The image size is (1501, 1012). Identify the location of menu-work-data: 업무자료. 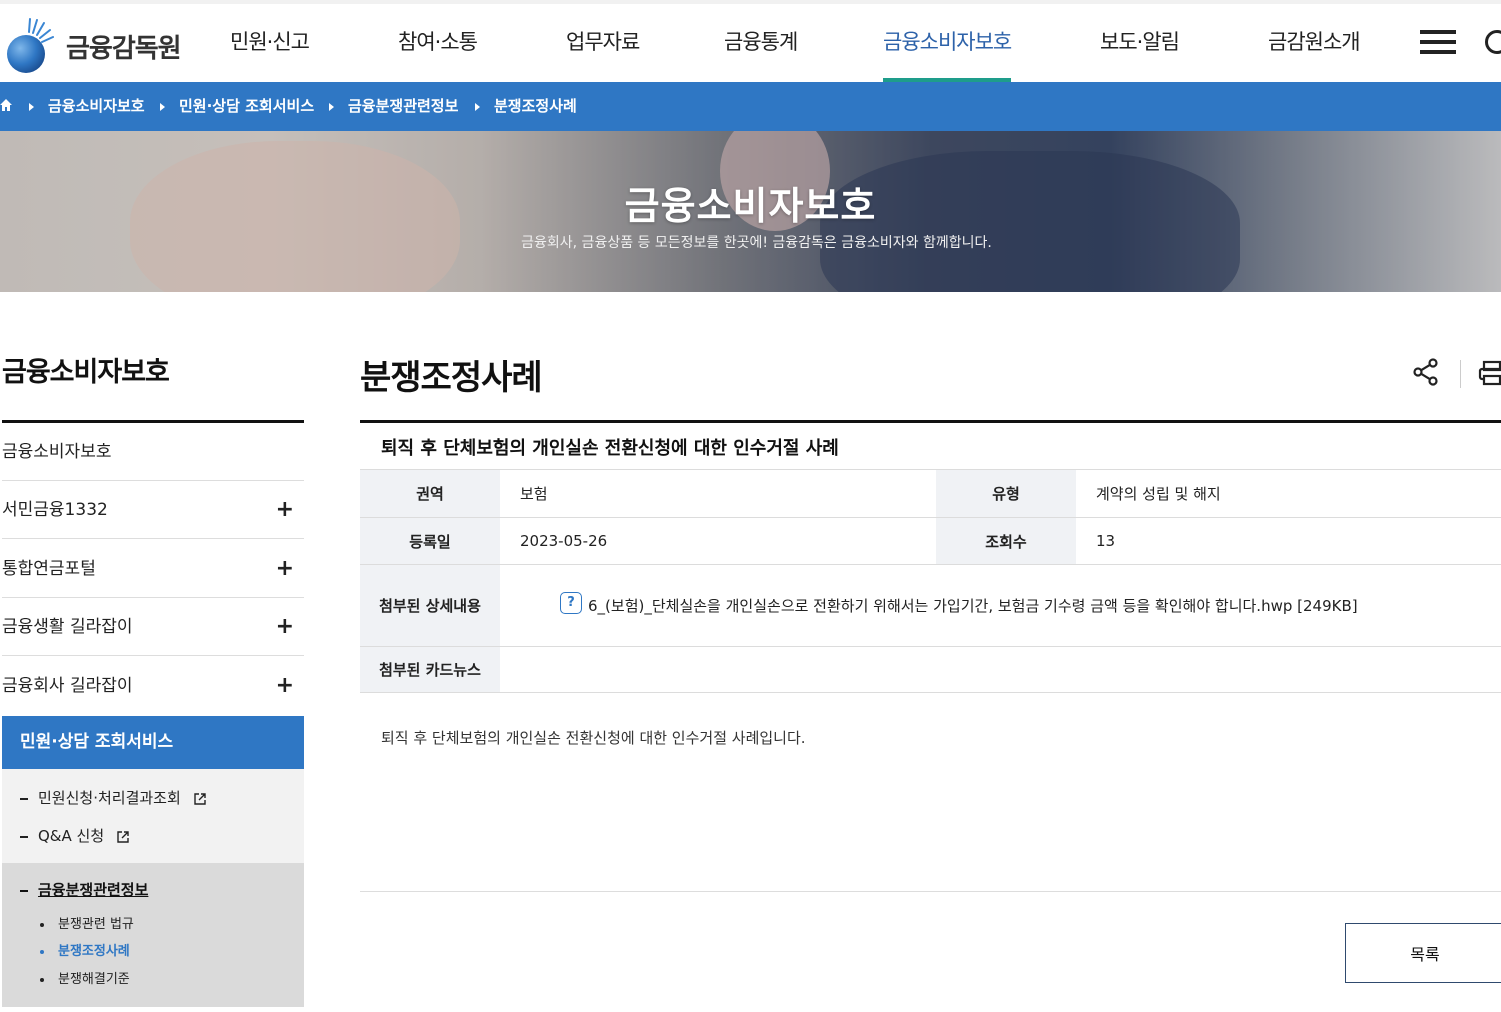
(603, 43).